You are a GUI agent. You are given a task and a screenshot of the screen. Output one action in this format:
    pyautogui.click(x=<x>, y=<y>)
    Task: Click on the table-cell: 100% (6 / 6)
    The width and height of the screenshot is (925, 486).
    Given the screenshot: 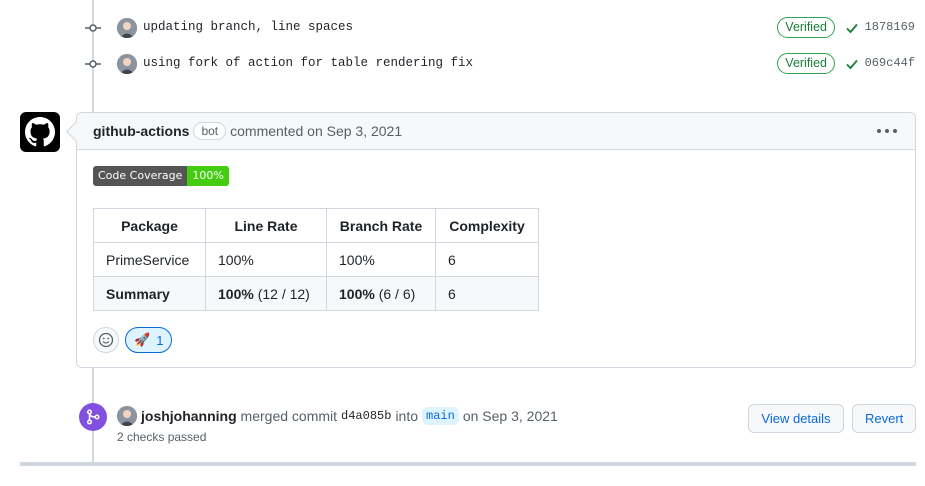 What is the action you would take?
    pyautogui.click(x=381, y=293)
    